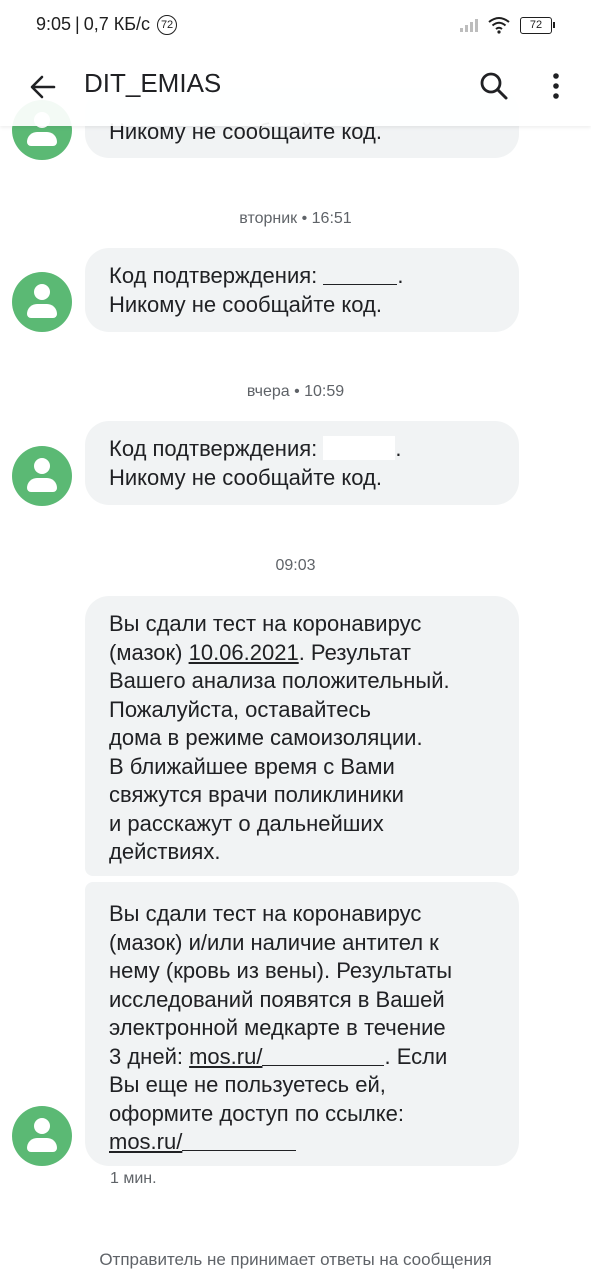 The image size is (591, 1280). What do you see at coordinates (165, 851) in the screenshot?
I see `message-text: действиях.` at bounding box center [165, 851].